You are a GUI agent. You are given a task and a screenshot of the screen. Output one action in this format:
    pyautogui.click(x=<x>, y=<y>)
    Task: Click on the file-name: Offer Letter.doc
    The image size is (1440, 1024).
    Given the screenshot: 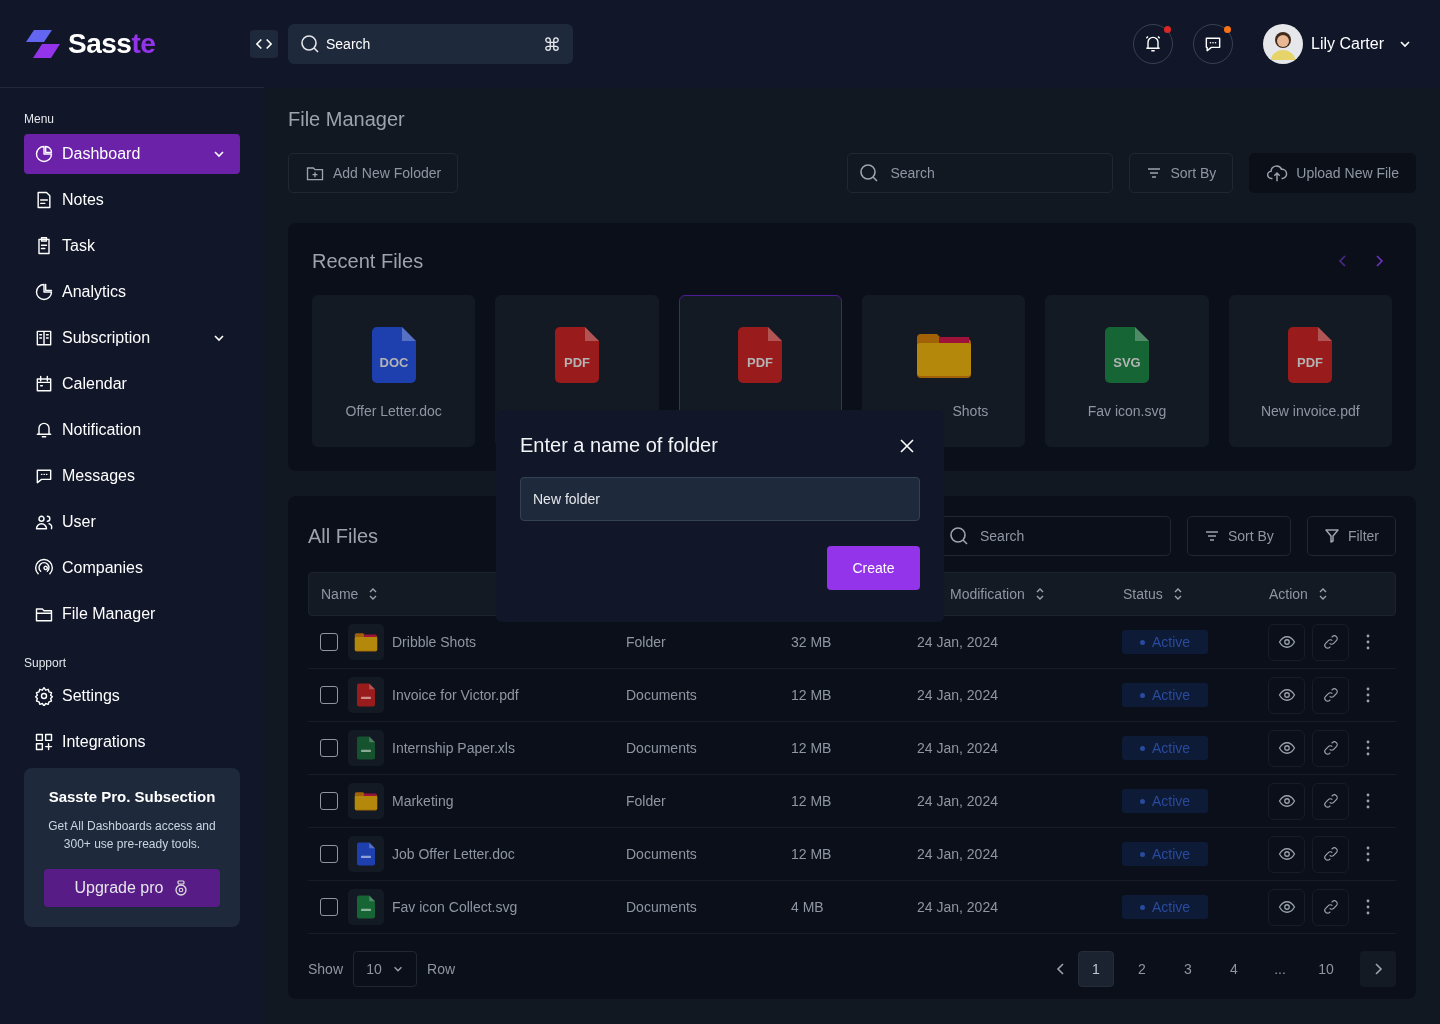 What is the action you would take?
    pyautogui.click(x=393, y=411)
    